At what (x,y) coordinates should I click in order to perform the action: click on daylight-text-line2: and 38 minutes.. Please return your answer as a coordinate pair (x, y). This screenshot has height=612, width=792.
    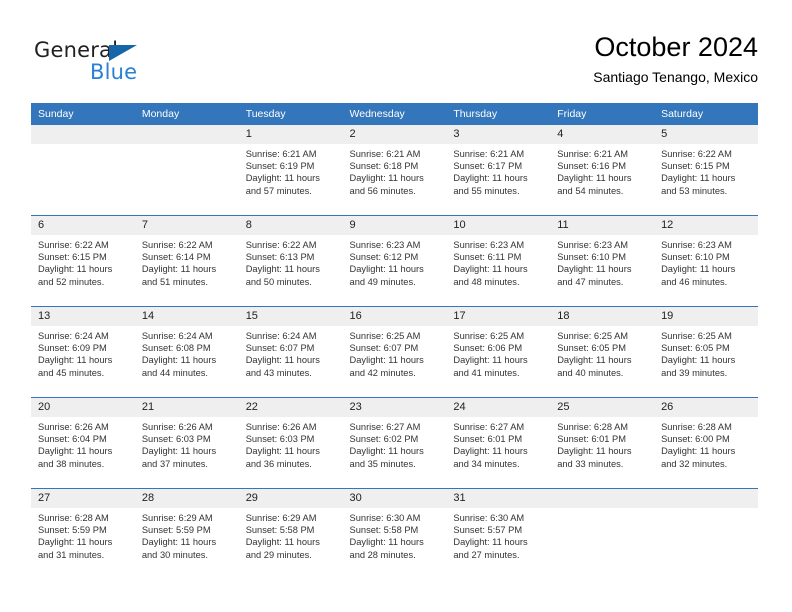
    Looking at the image, I should click on (71, 463).